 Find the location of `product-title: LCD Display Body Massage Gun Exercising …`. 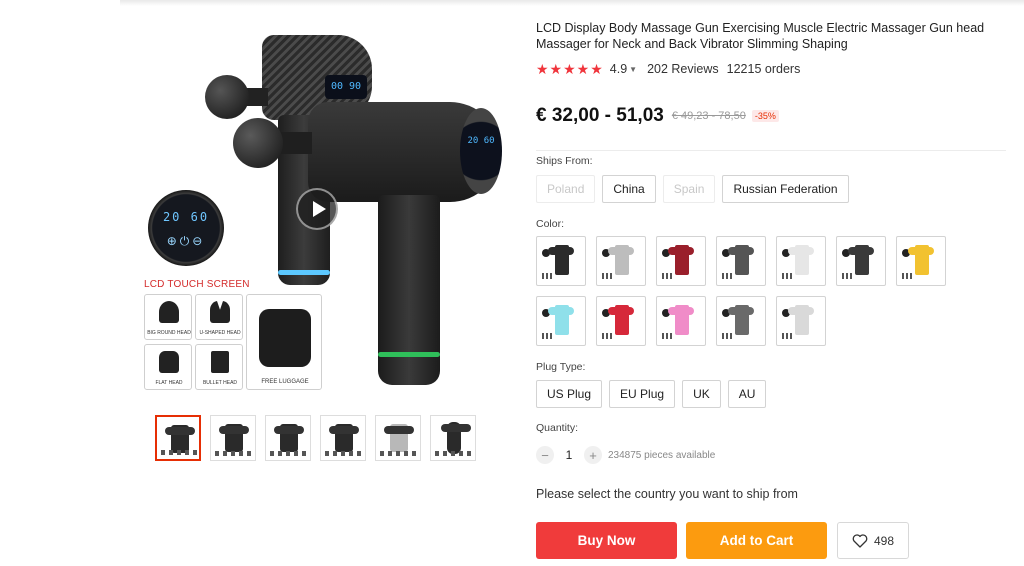

product-title: LCD Display Body Massage Gun Exercising … is located at coordinates (760, 36).